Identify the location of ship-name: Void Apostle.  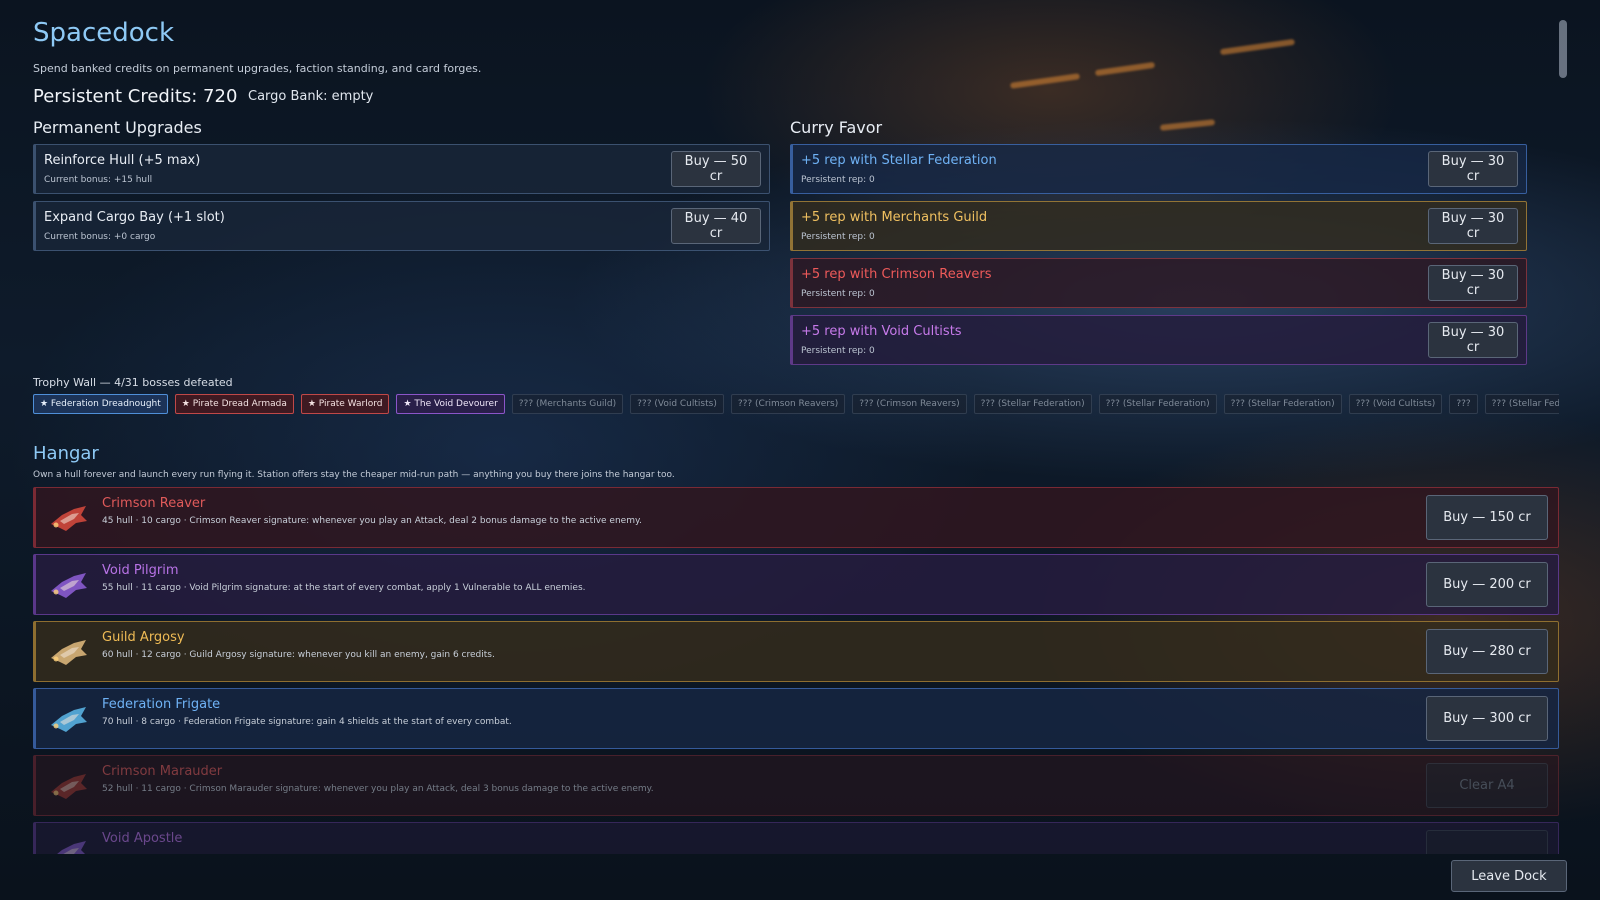
(142, 838).